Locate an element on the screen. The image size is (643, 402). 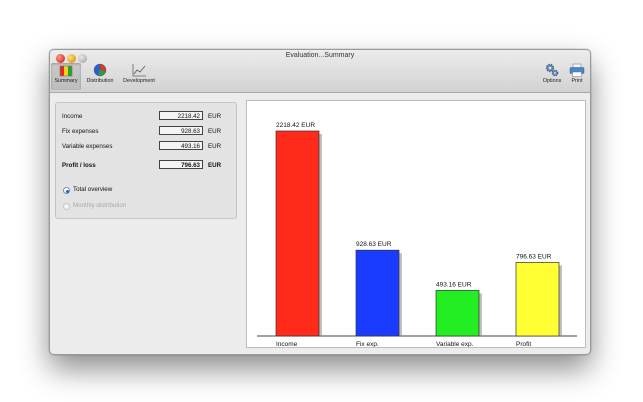
fix-expenses-value-field: 928.63 is located at coordinates (181, 130).